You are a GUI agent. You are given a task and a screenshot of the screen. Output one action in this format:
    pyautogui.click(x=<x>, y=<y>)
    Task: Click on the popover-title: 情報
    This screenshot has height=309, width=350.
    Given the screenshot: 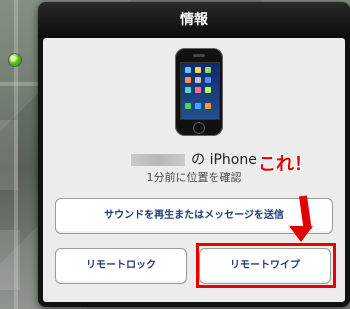 What is the action you would take?
    pyautogui.click(x=194, y=20)
    